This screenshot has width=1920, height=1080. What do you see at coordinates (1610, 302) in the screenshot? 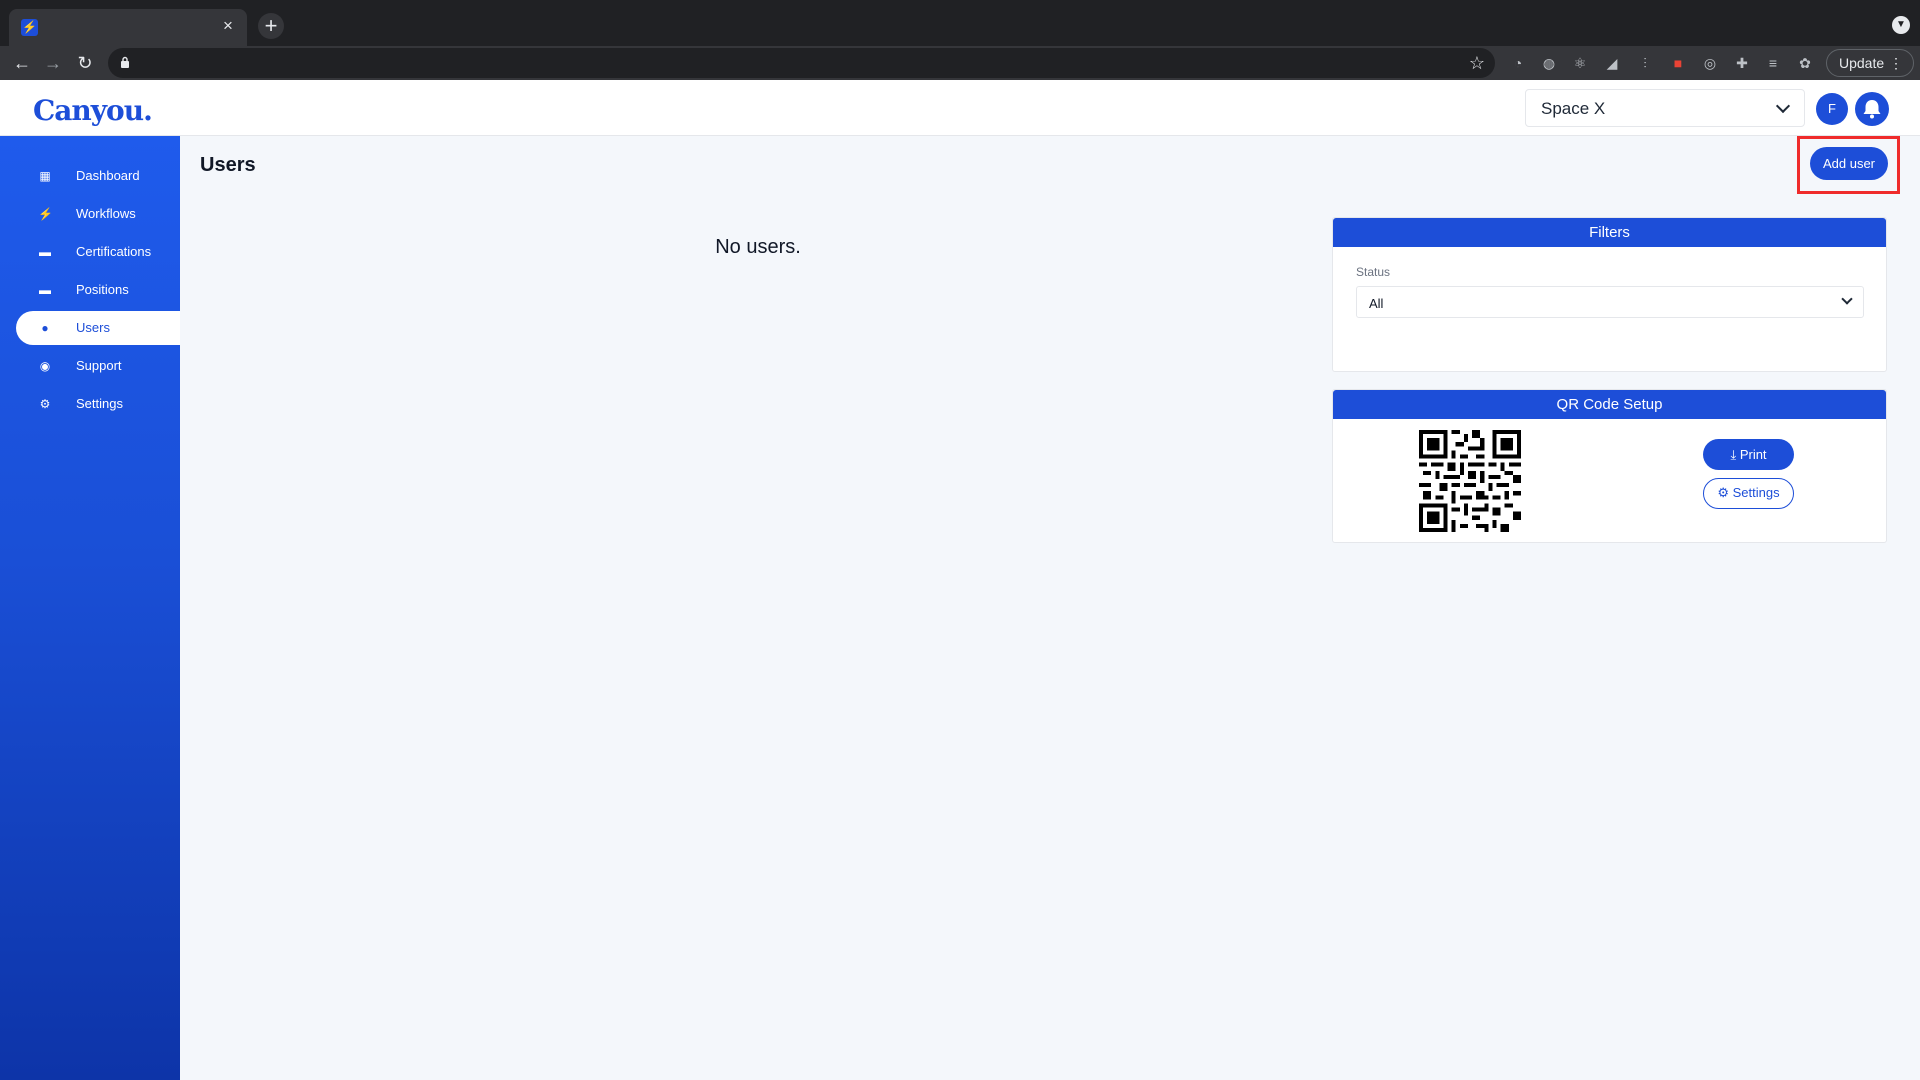
I see `status-filter-select: All` at bounding box center [1610, 302].